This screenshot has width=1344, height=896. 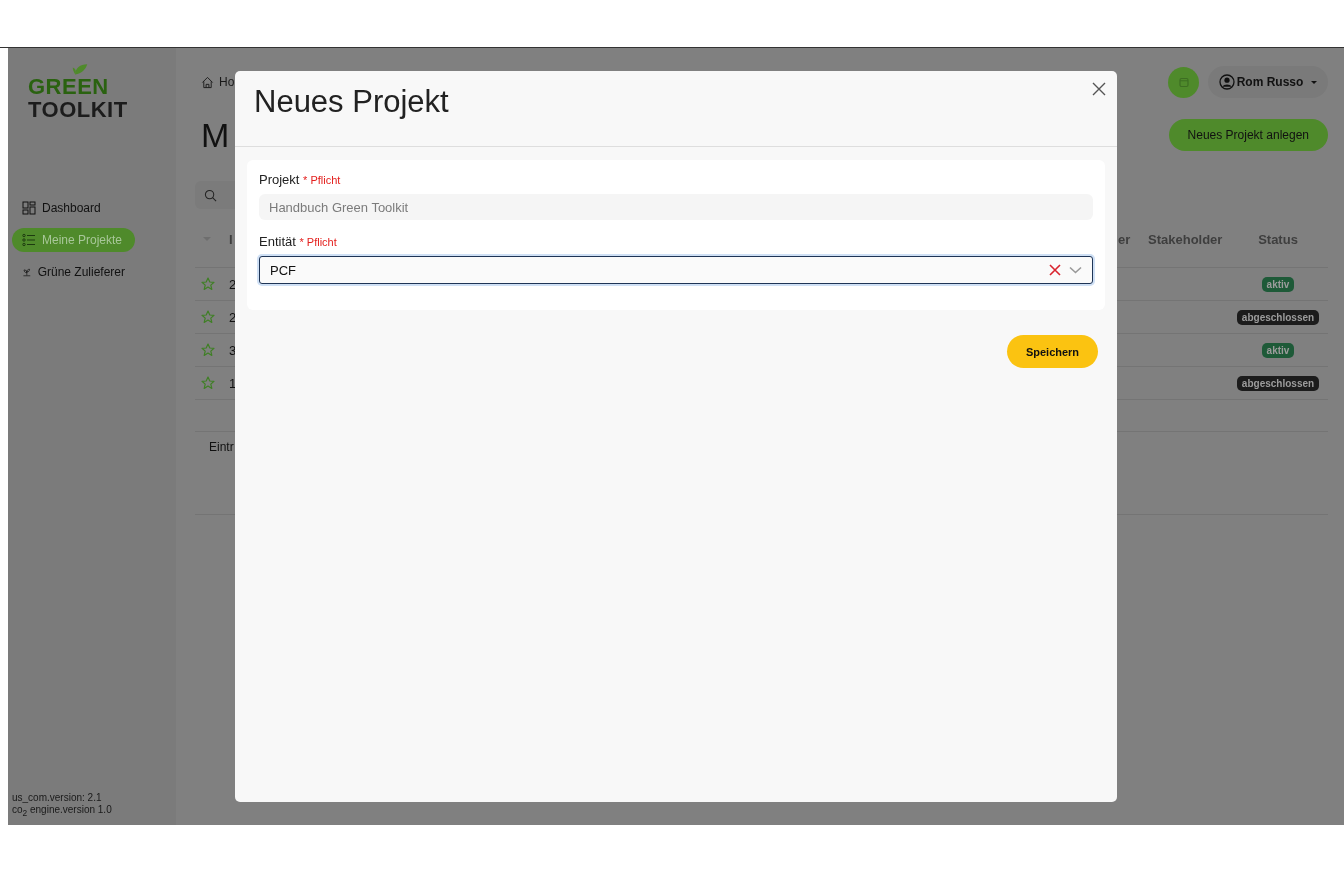 What do you see at coordinates (73, 208) in the screenshot?
I see `nav-item: Dashboard` at bounding box center [73, 208].